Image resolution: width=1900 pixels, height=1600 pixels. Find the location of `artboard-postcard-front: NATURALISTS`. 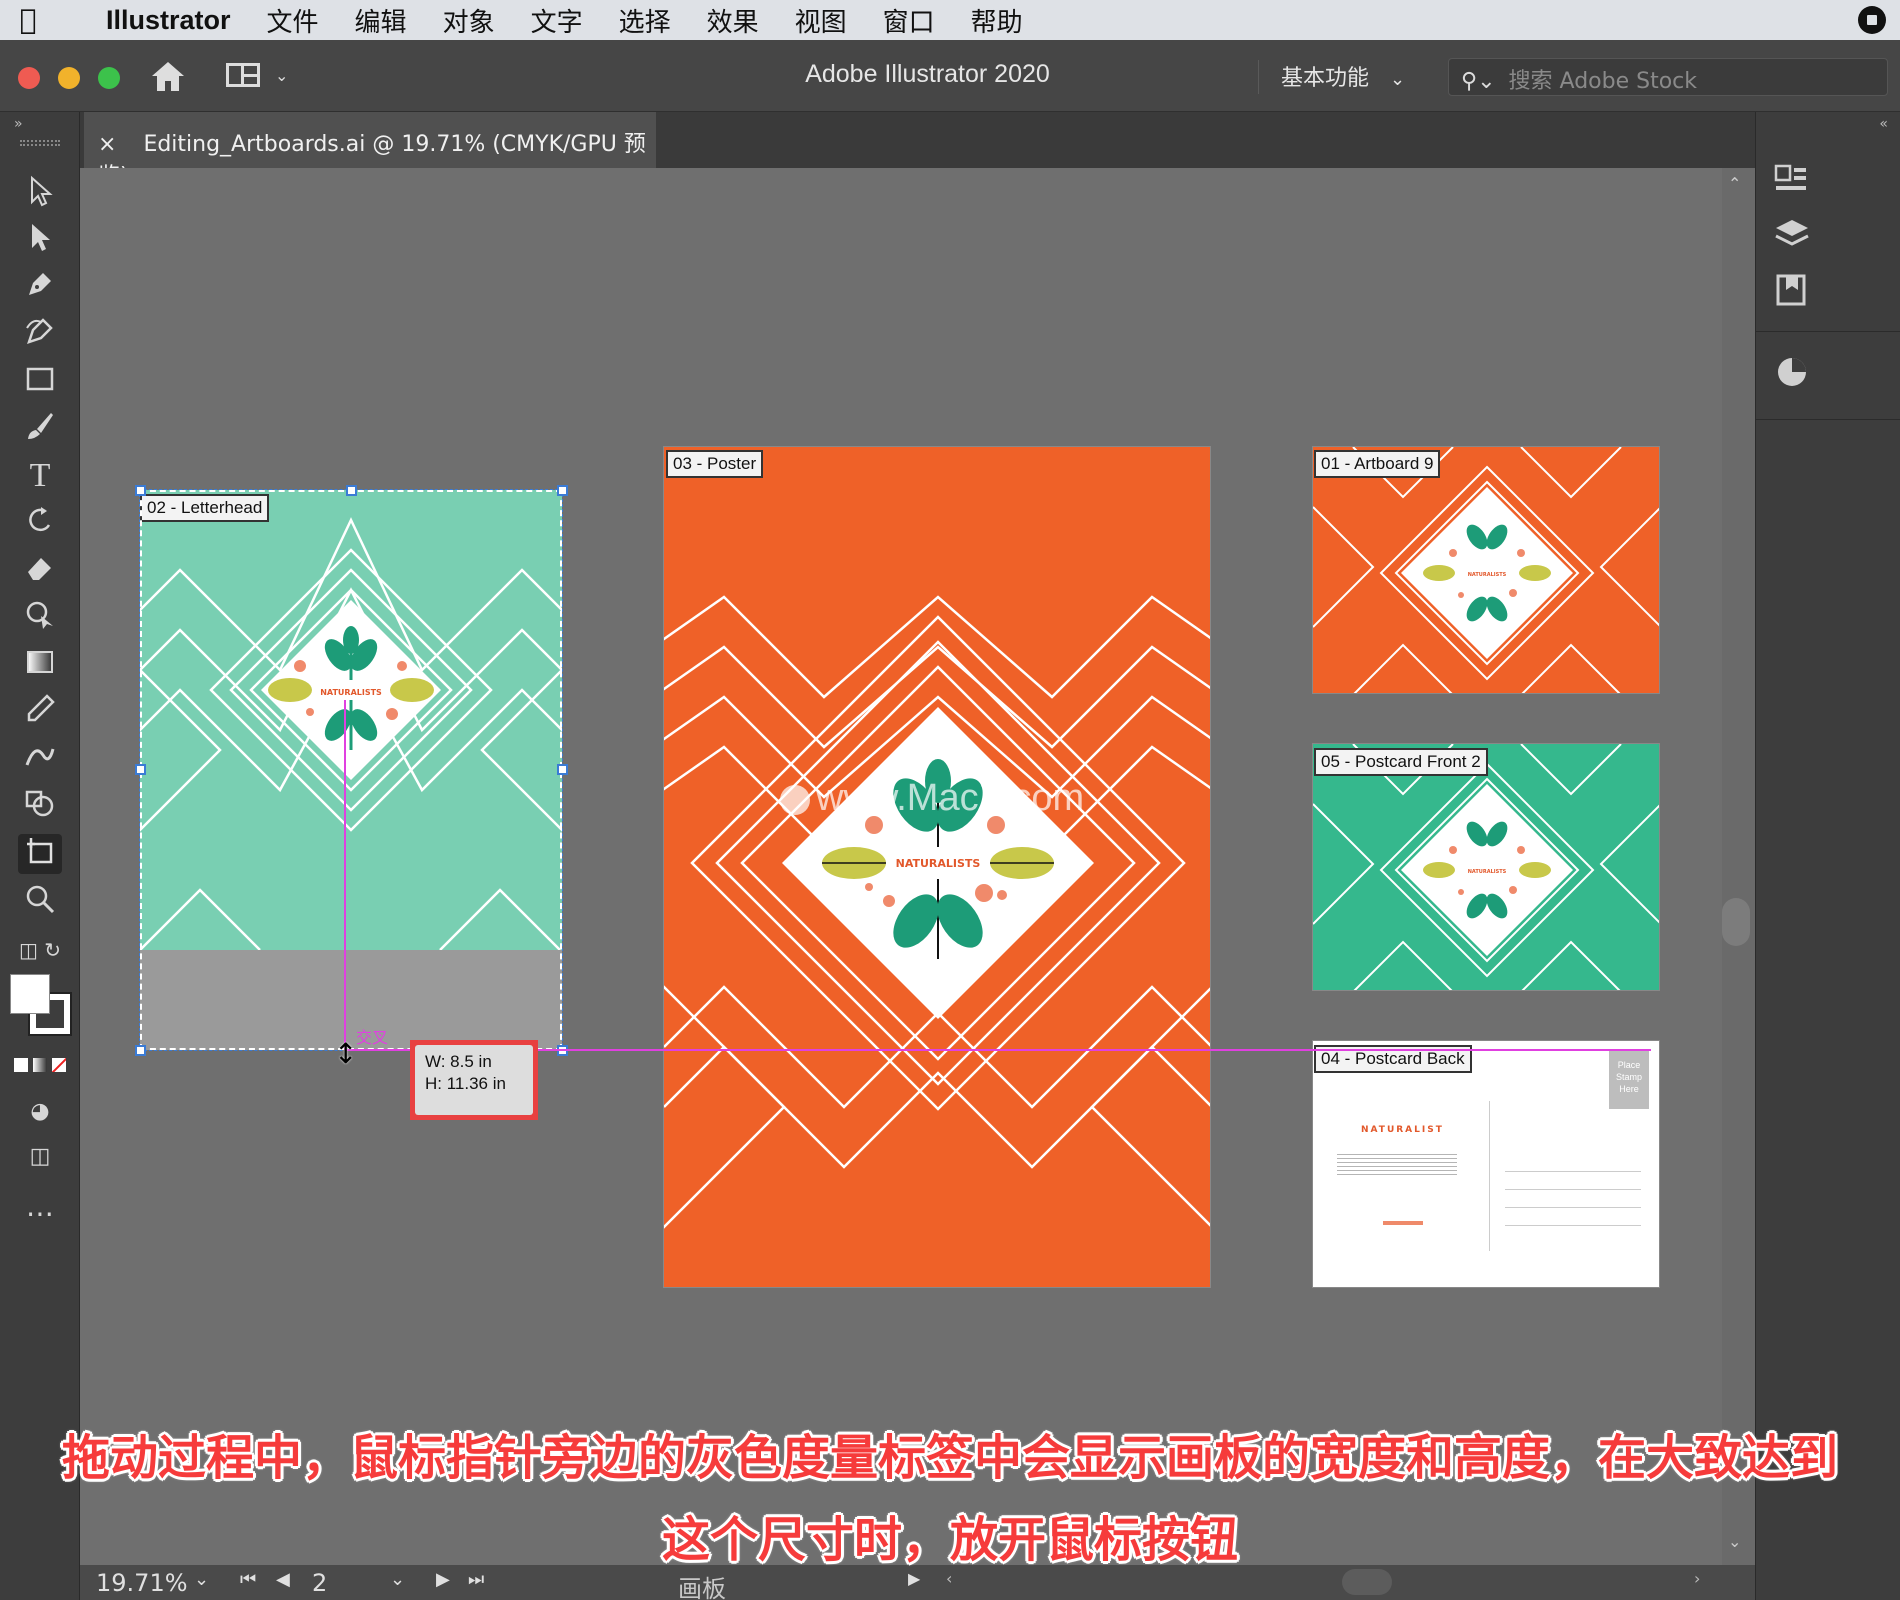

artboard-postcard-front: NATURALISTS is located at coordinates (1486, 867).